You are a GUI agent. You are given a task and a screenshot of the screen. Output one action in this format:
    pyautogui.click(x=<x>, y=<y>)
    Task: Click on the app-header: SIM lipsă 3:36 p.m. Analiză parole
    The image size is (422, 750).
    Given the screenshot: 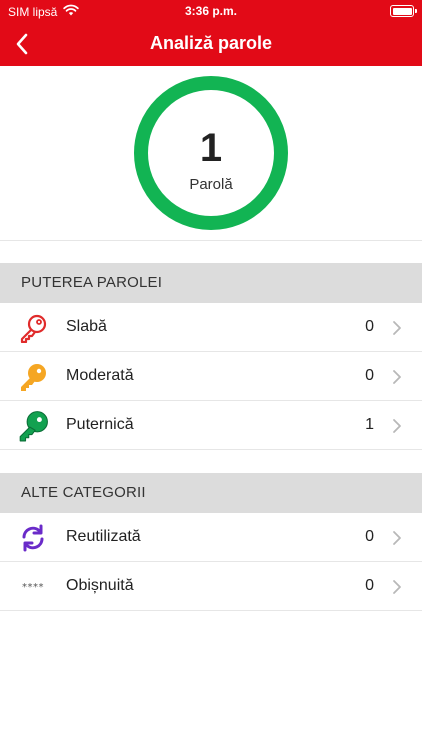 What is the action you would take?
    pyautogui.click(x=211, y=33)
    